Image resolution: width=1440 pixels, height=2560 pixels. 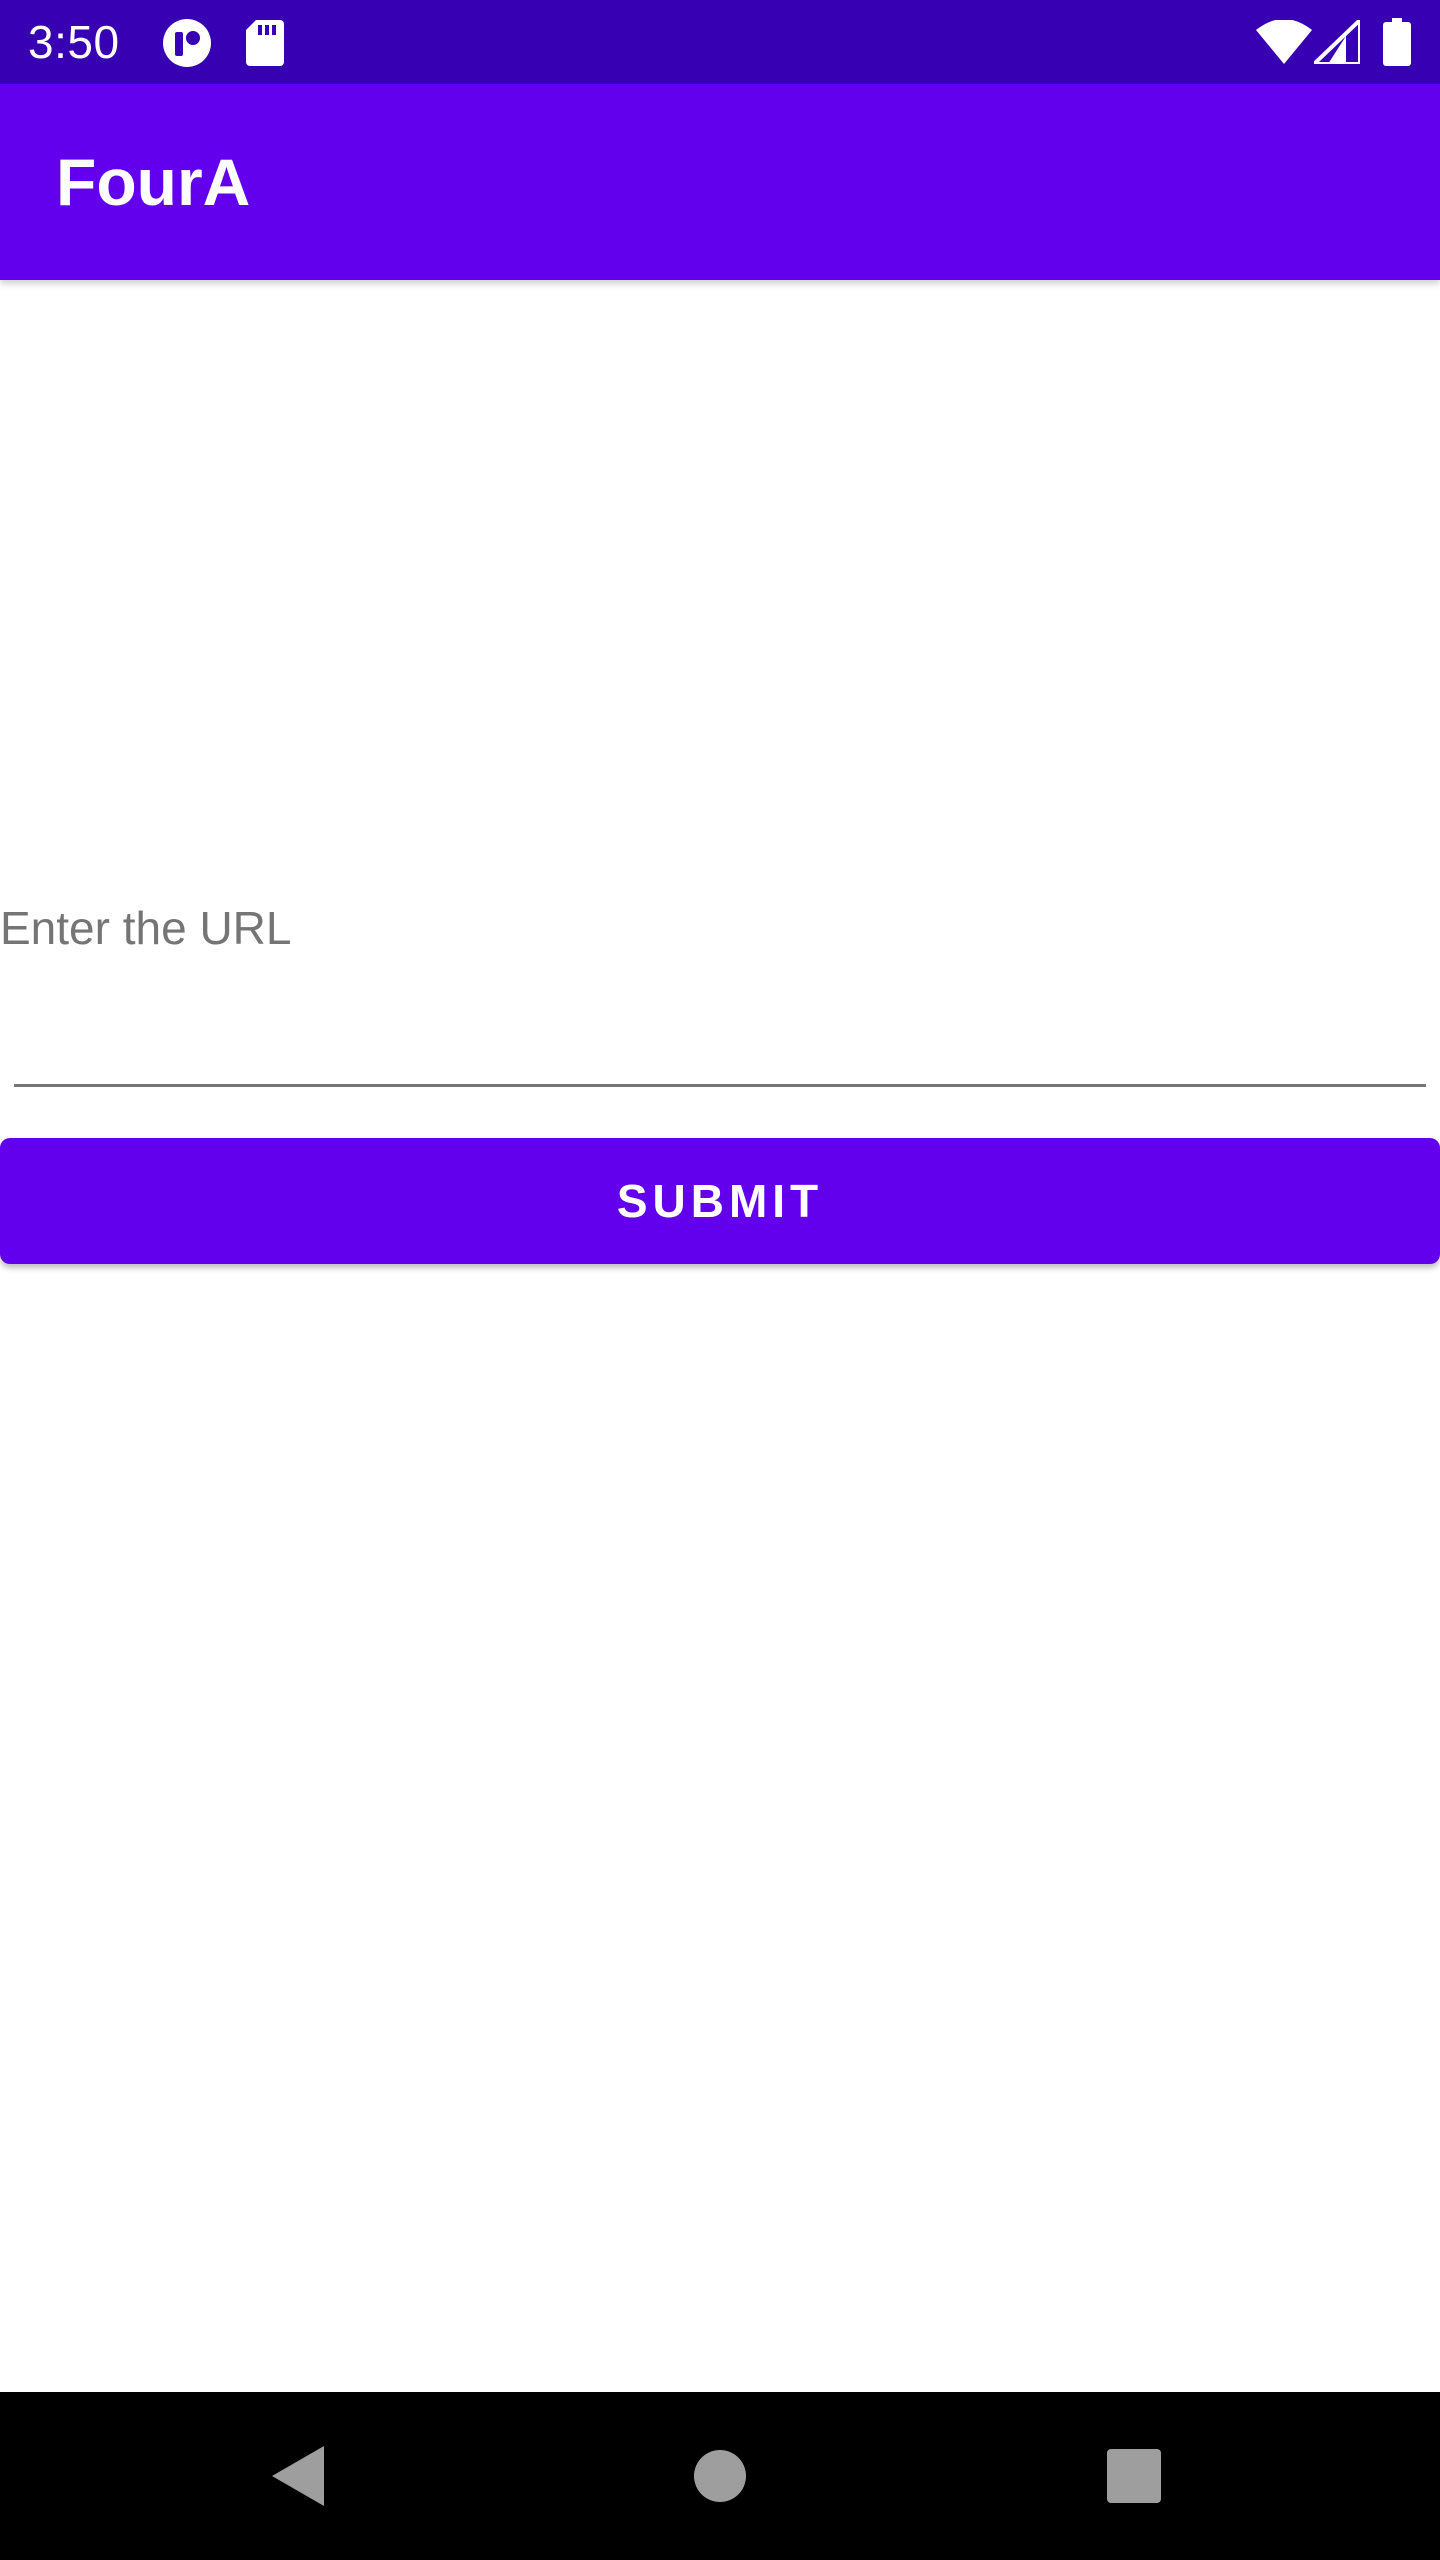 What do you see at coordinates (74, 42) in the screenshot?
I see `status-time: 3:50` at bounding box center [74, 42].